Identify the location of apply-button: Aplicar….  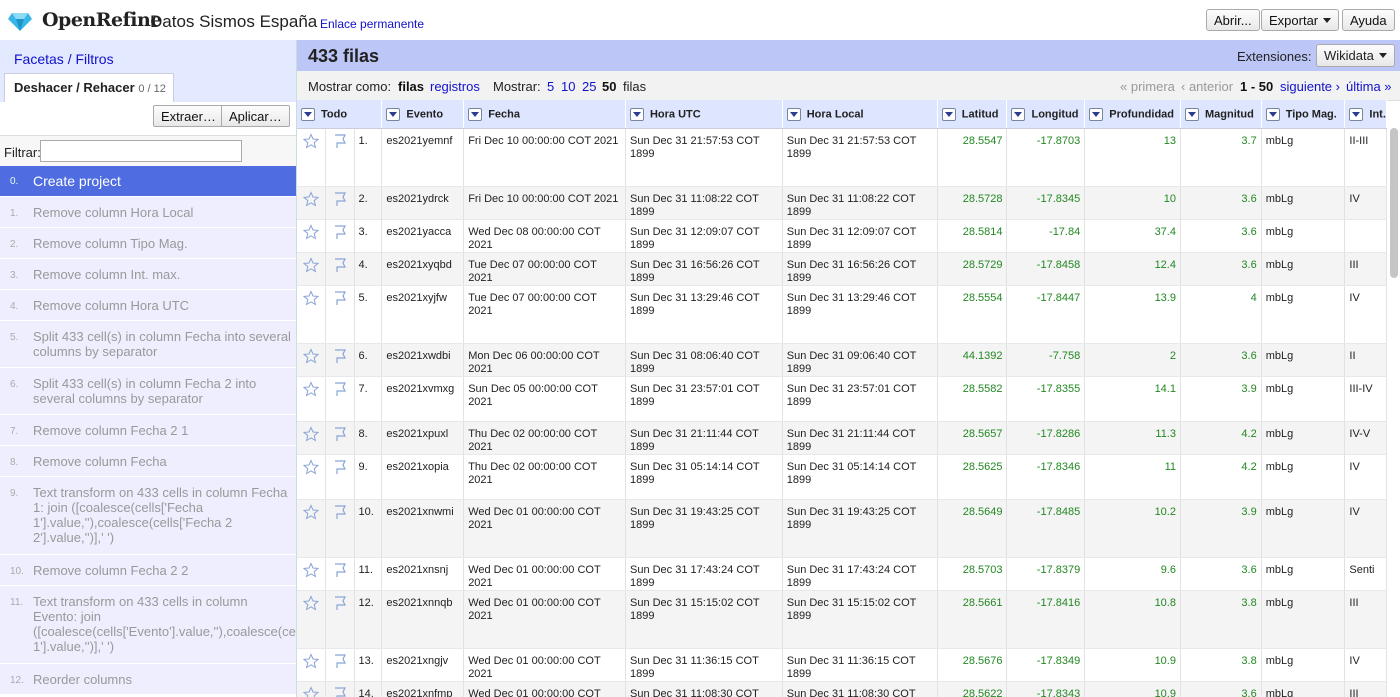
(255, 116).